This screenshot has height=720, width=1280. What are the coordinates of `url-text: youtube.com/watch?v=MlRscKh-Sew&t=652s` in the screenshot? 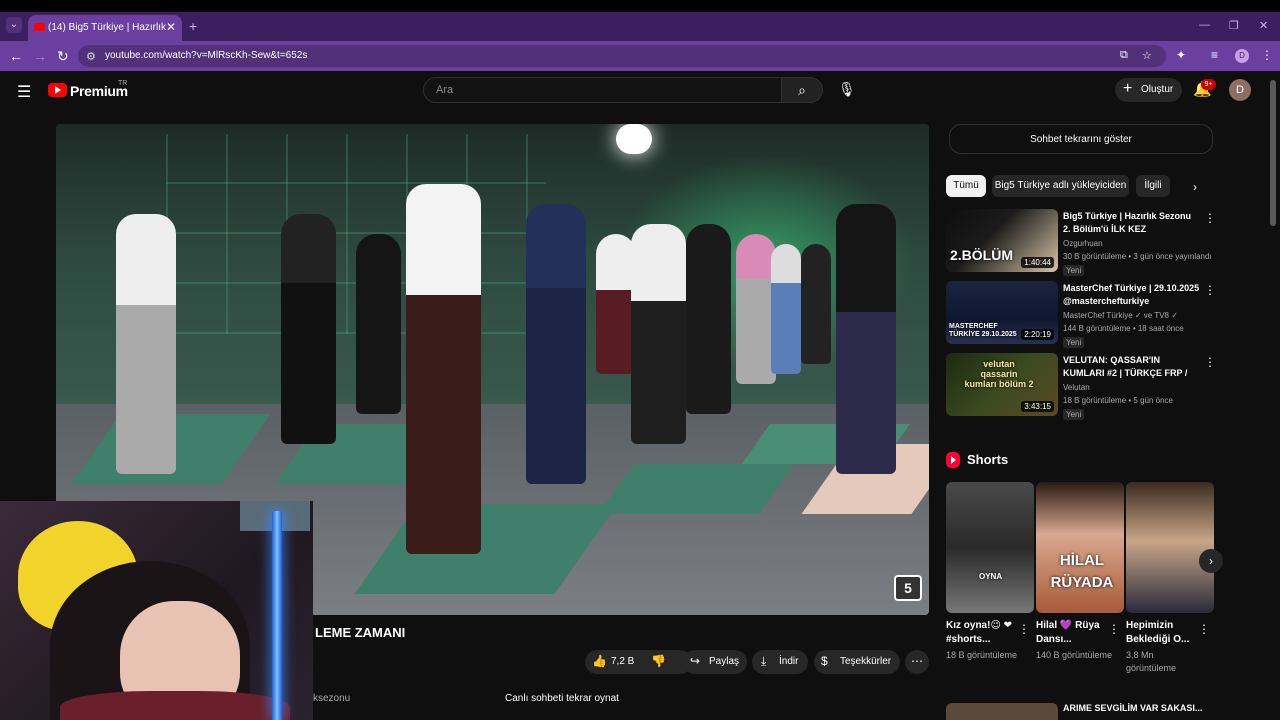 It's located at (206, 55).